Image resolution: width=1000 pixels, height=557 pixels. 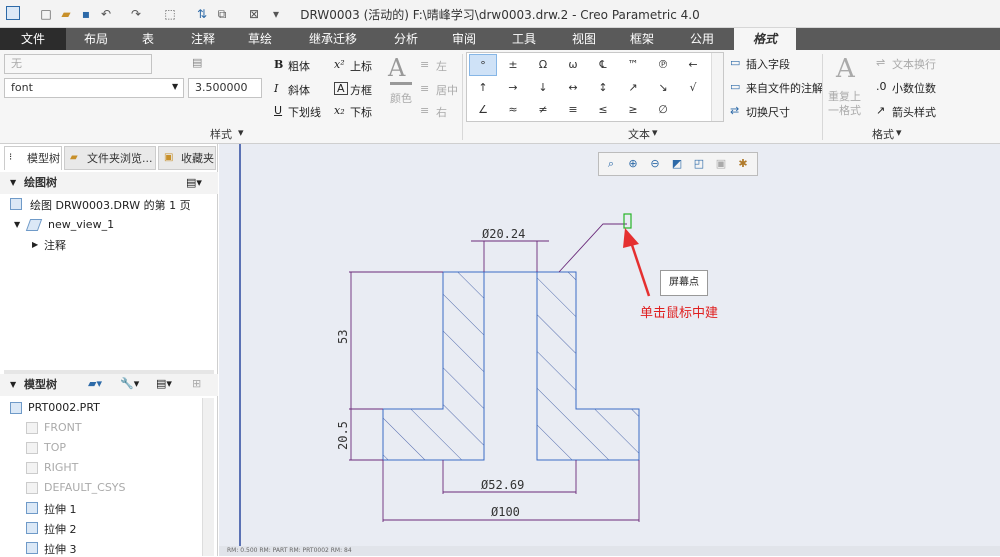 What do you see at coordinates (603, 110) in the screenshot?
I see `symbol-less-equal: ≤` at bounding box center [603, 110].